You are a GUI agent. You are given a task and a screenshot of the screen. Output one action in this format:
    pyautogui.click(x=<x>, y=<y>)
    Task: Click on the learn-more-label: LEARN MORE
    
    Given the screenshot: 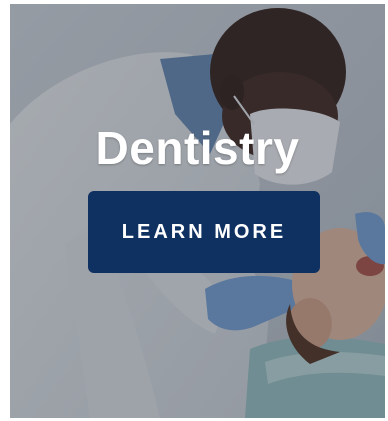 What is the action you would take?
    pyautogui.click(x=204, y=231)
    